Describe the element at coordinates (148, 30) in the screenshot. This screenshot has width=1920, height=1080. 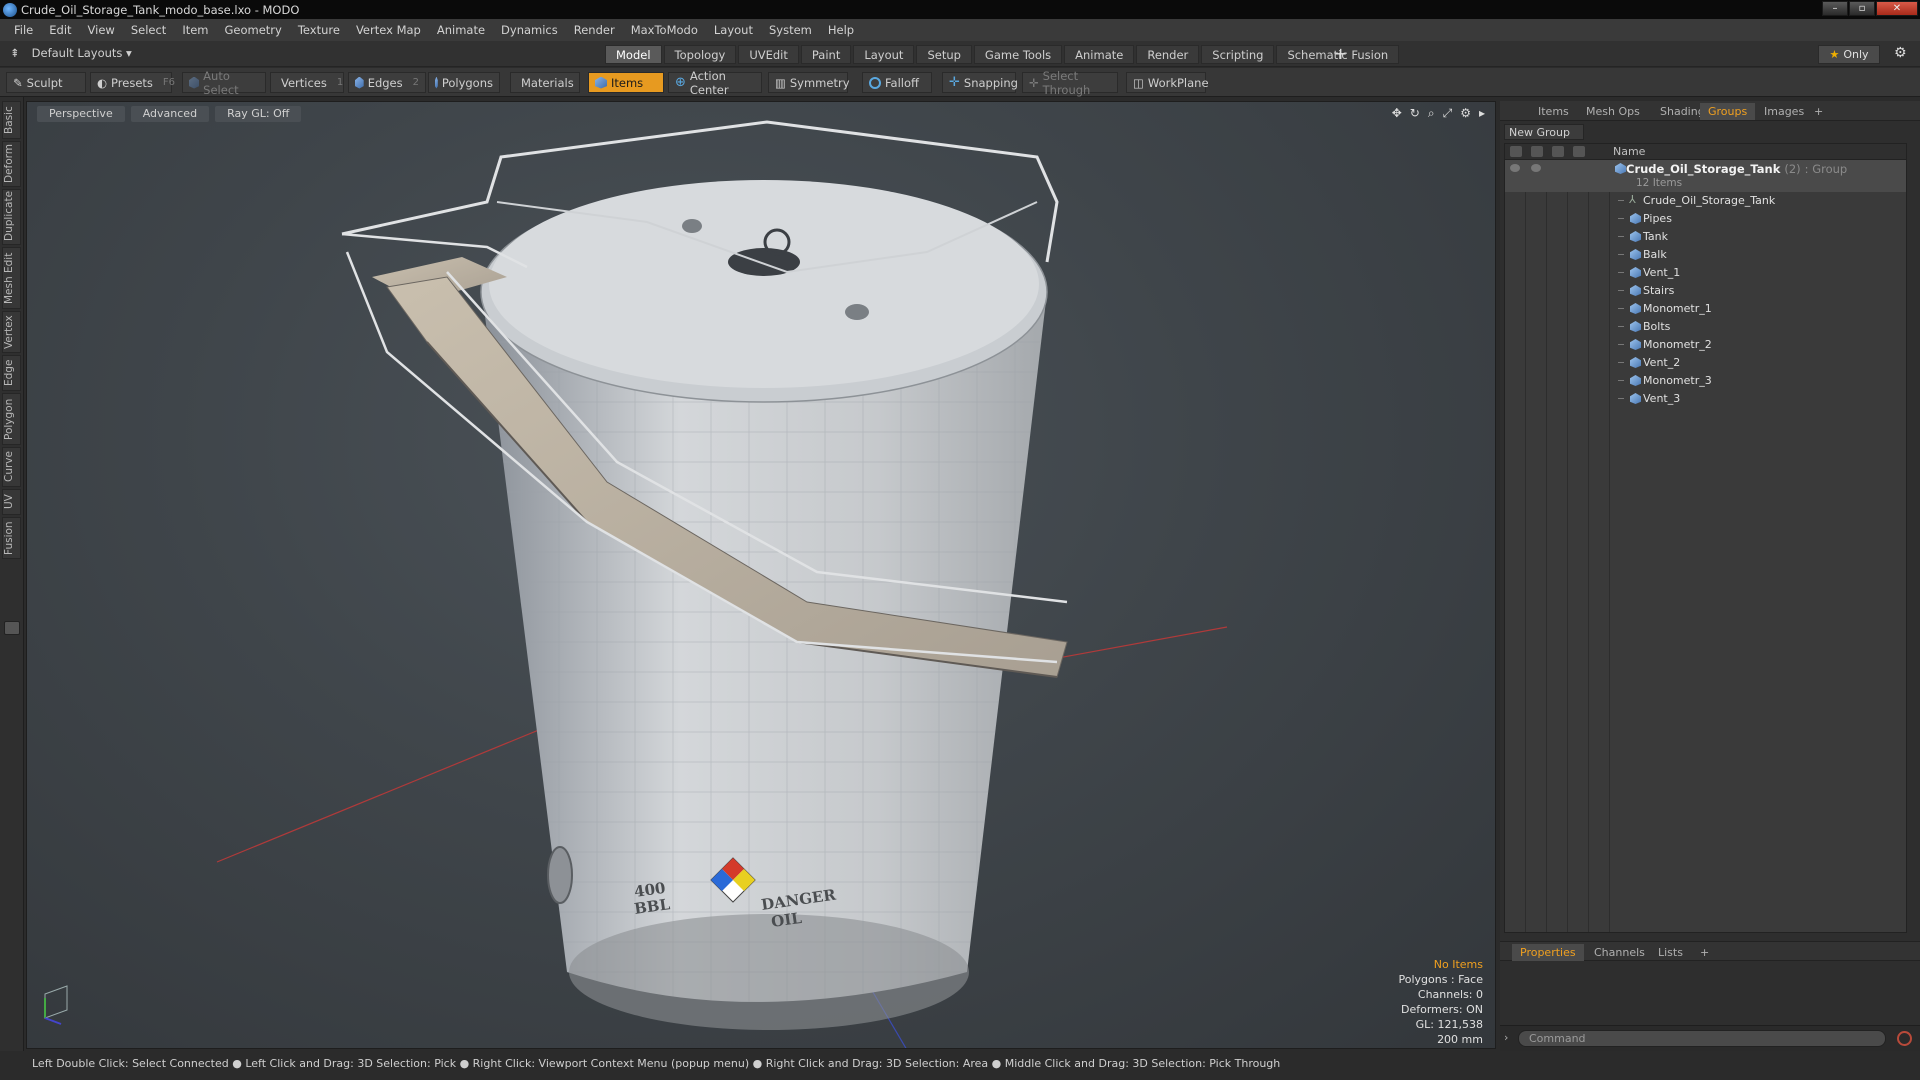
I see `menu-select: Select` at that location.